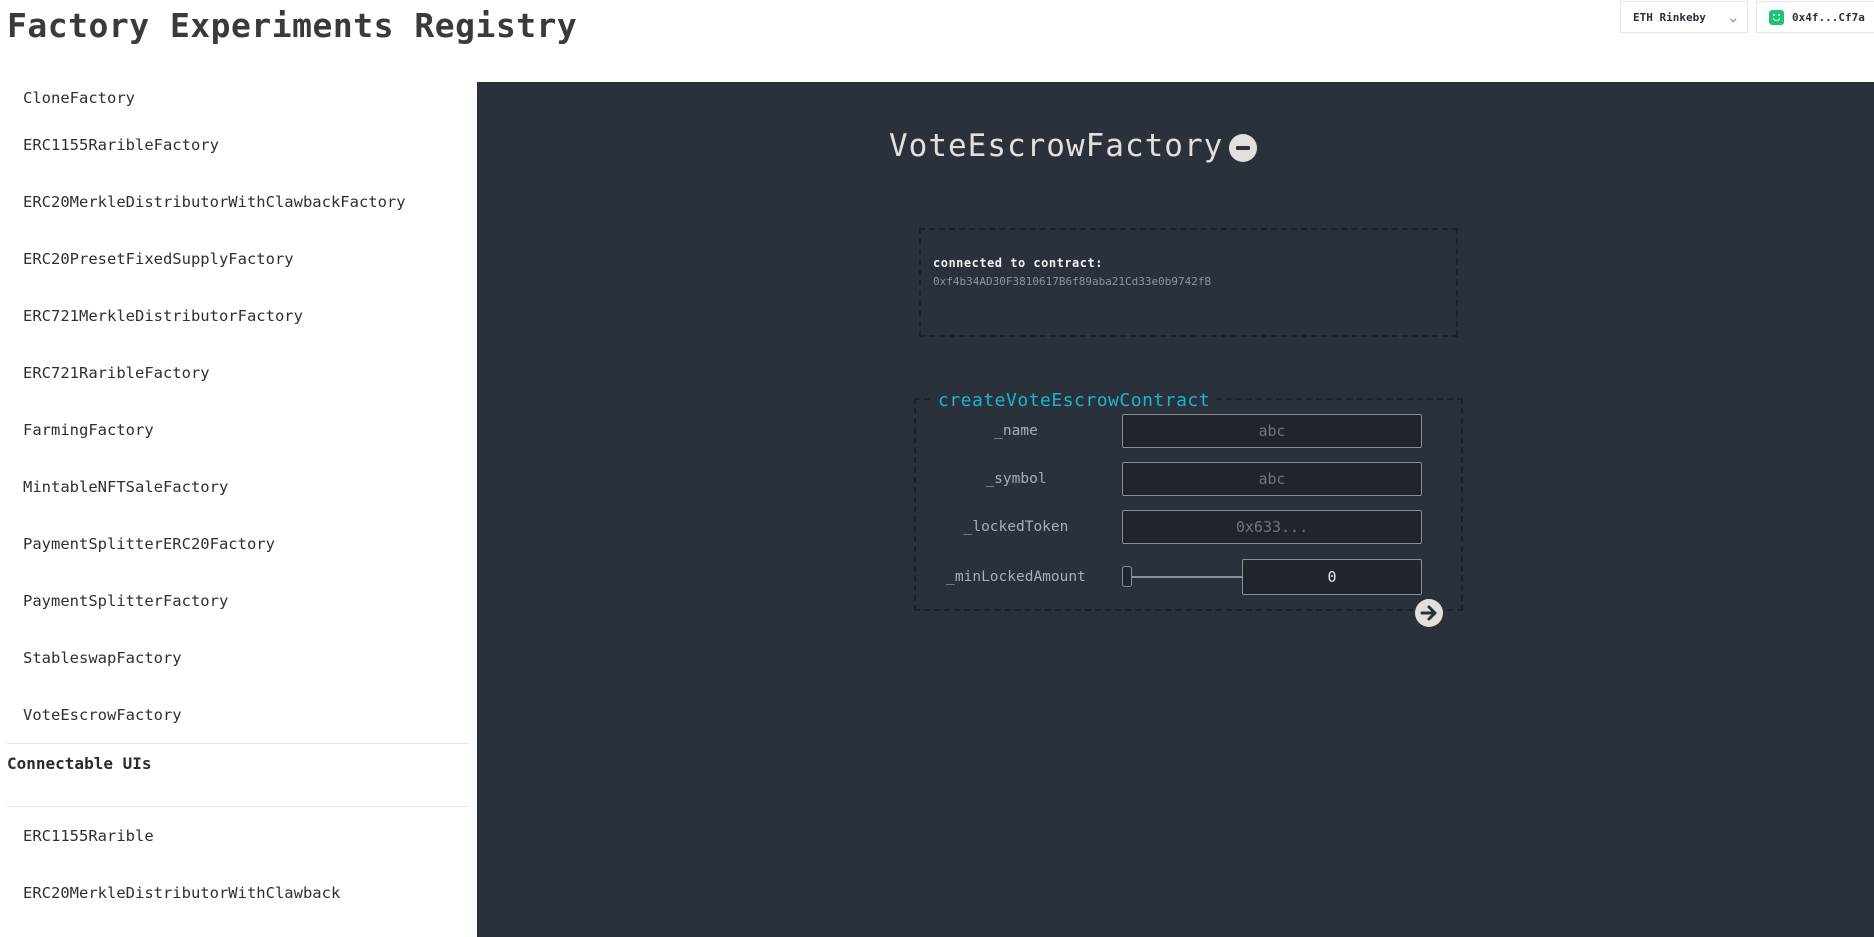  I want to click on param-row: _name, so click(1188, 431).